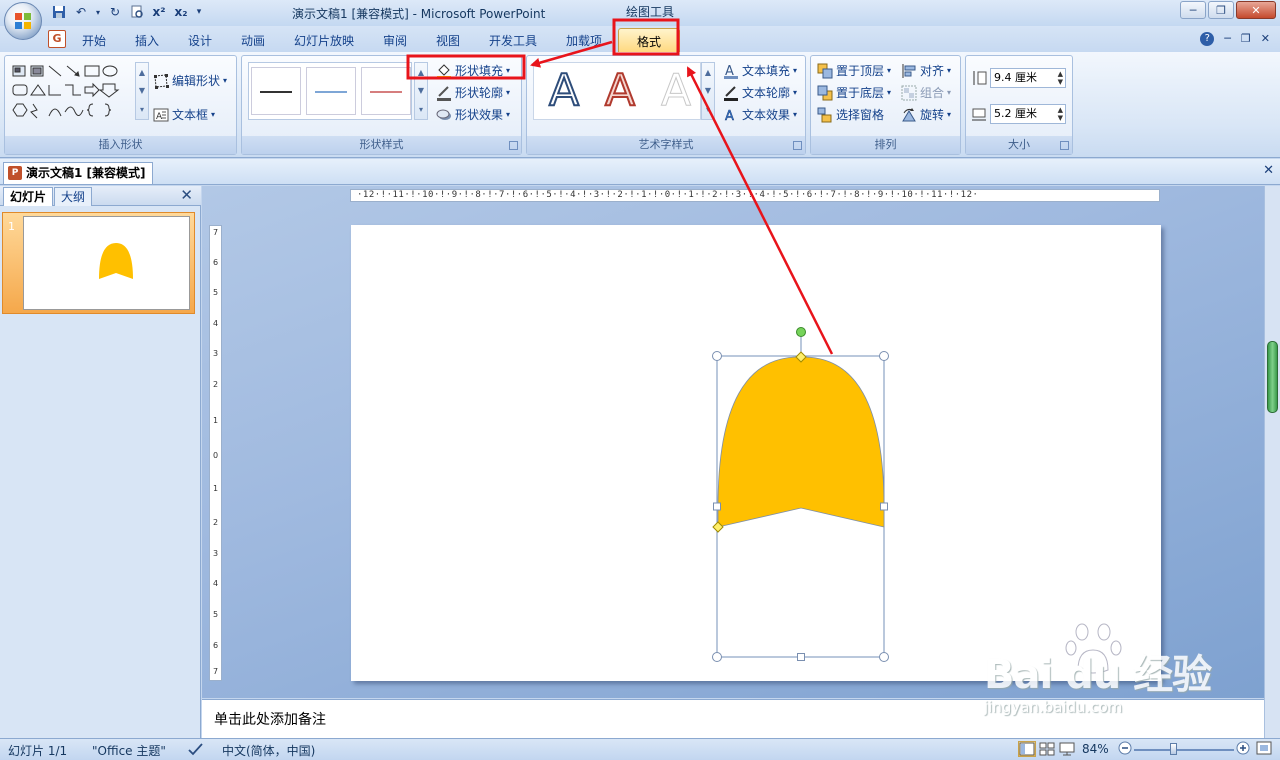 Image resolution: width=1280 pixels, height=760 pixels. What do you see at coordinates (1060, 114) in the screenshot?
I see `width-spinner: ▲ ▼` at bounding box center [1060, 114].